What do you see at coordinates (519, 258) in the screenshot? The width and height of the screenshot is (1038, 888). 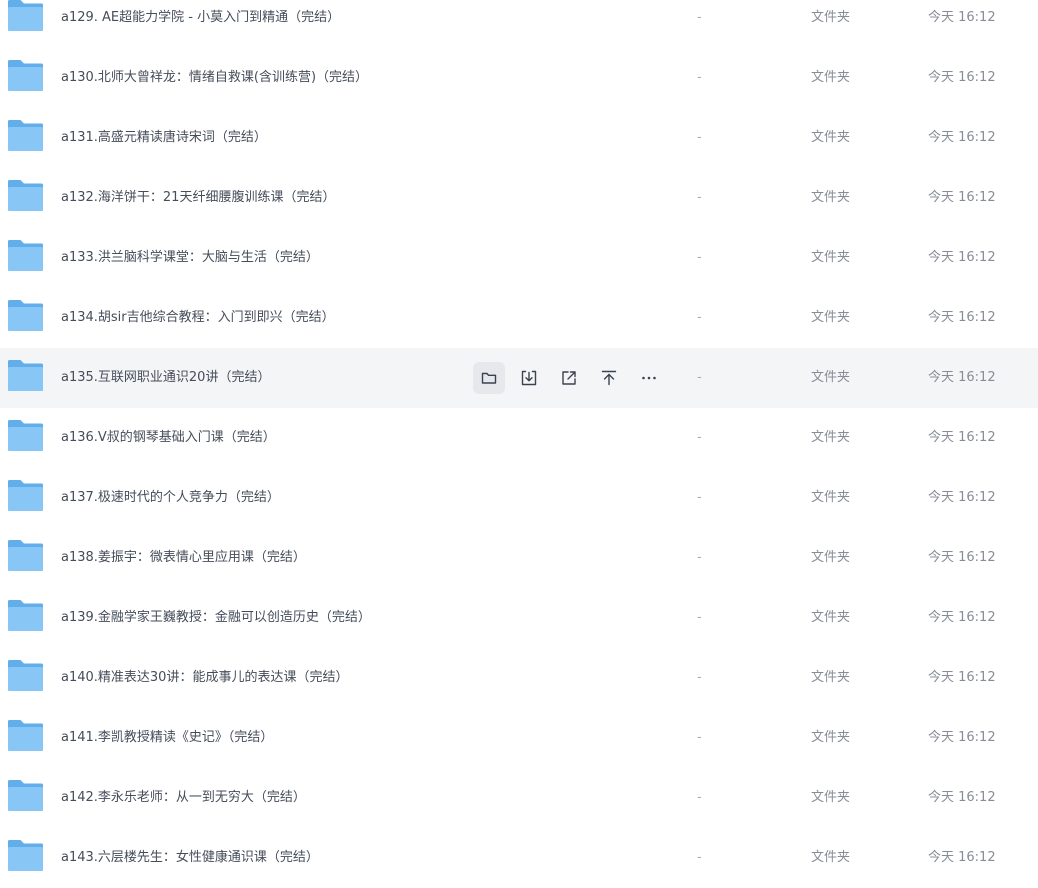 I see `file-row: a133.洪兰脑科学课堂：大脑与生活（完结） - 文件夹 今天 16:12` at bounding box center [519, 258].